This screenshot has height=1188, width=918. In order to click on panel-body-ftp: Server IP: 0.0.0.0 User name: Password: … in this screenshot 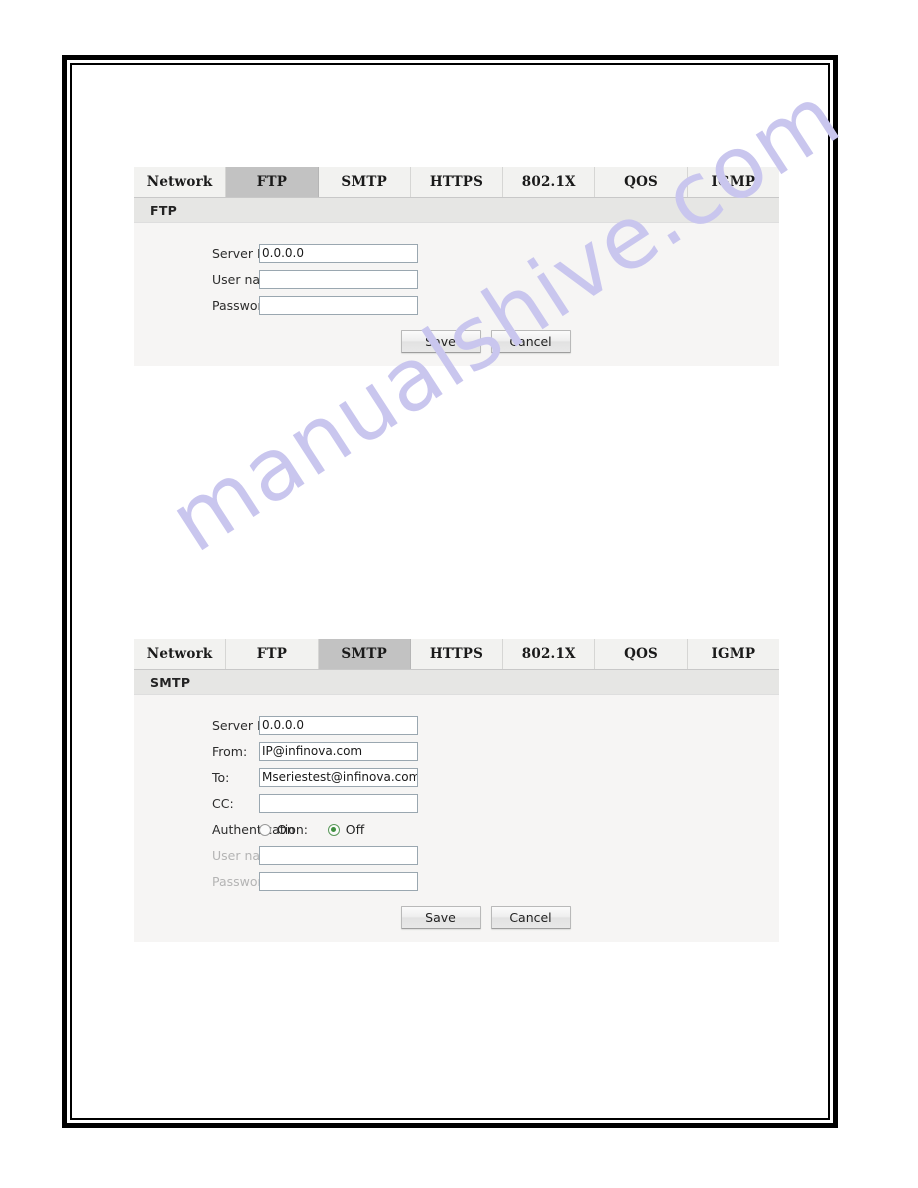, I will do `click(456, 294)`.